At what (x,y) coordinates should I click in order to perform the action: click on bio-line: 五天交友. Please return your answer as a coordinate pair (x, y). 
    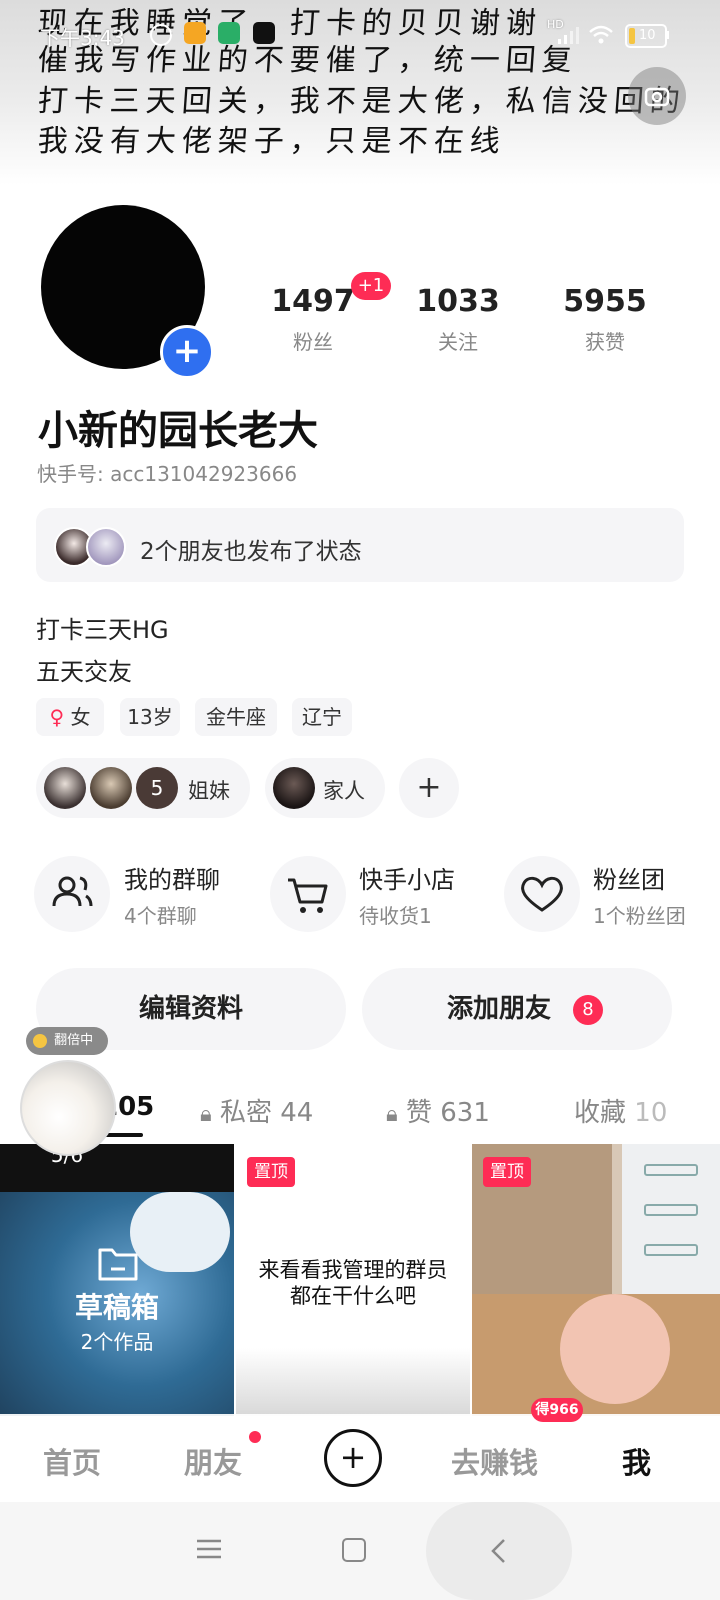
    Looking at the image, I should click on (84, 672).